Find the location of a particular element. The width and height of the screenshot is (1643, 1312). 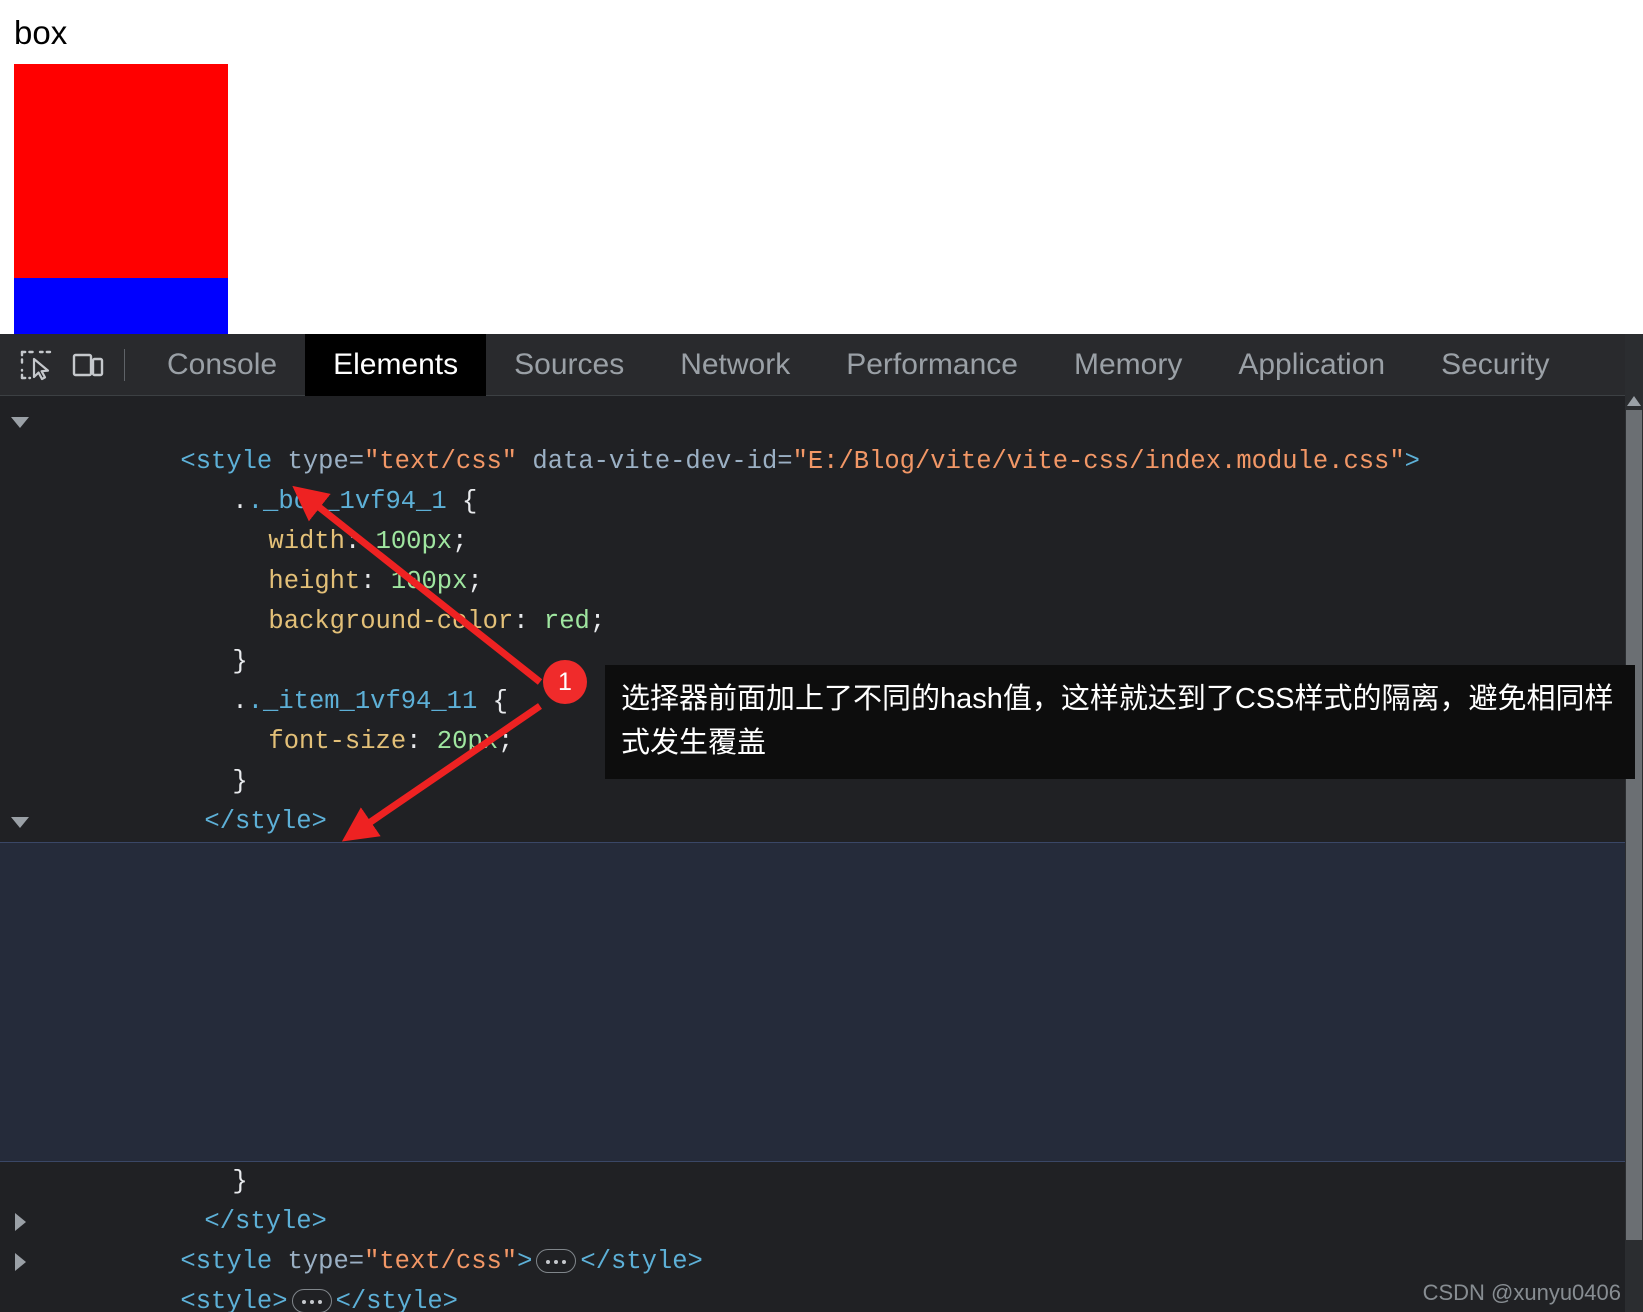

vertical-scrollbar is located at coordinates (1634, 823).